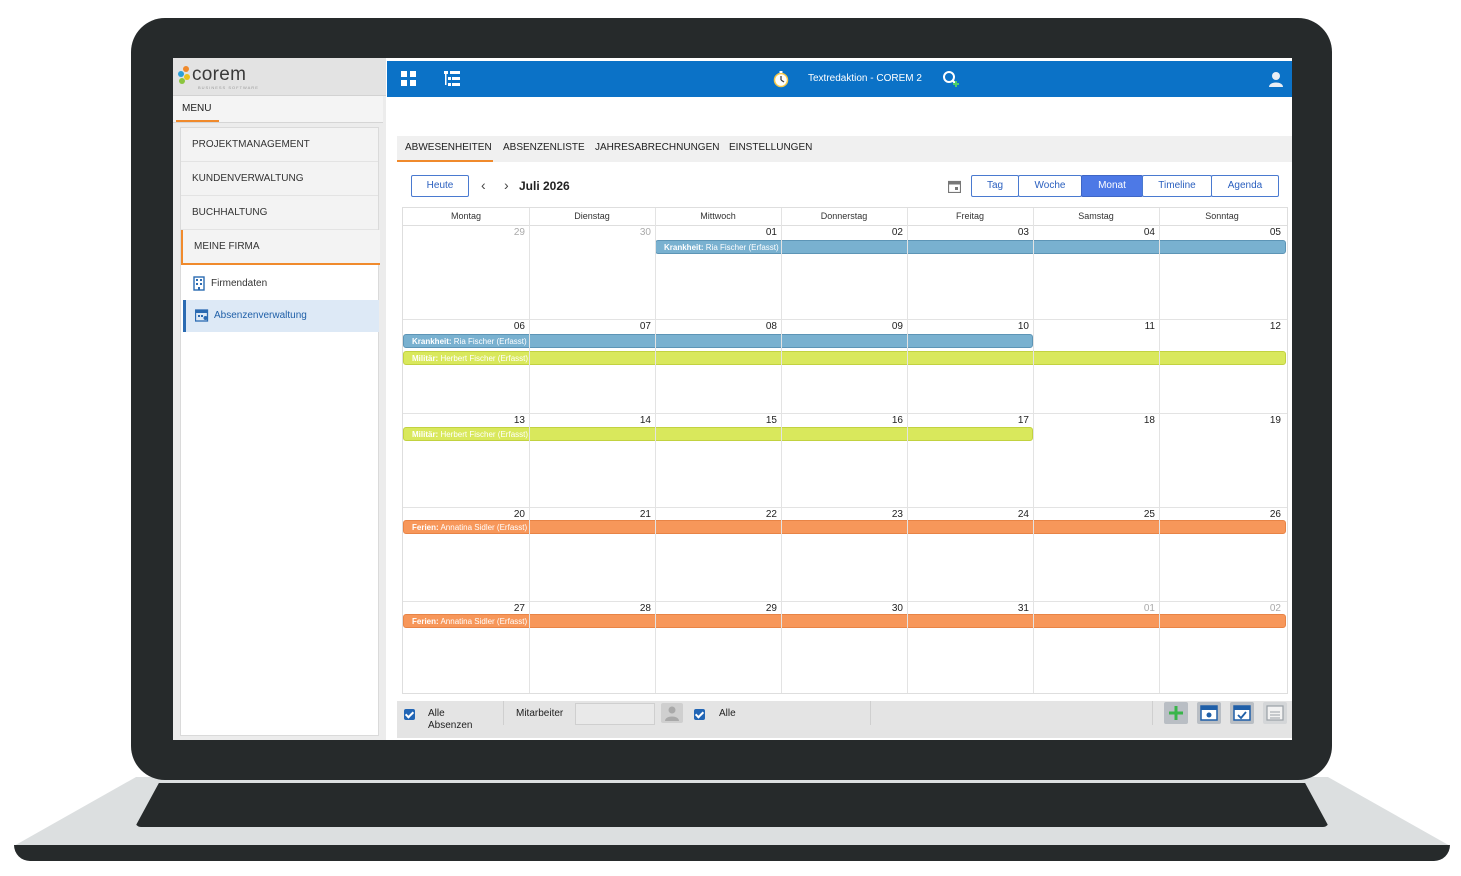  I want to click on user-icon, so click(1276, 79).